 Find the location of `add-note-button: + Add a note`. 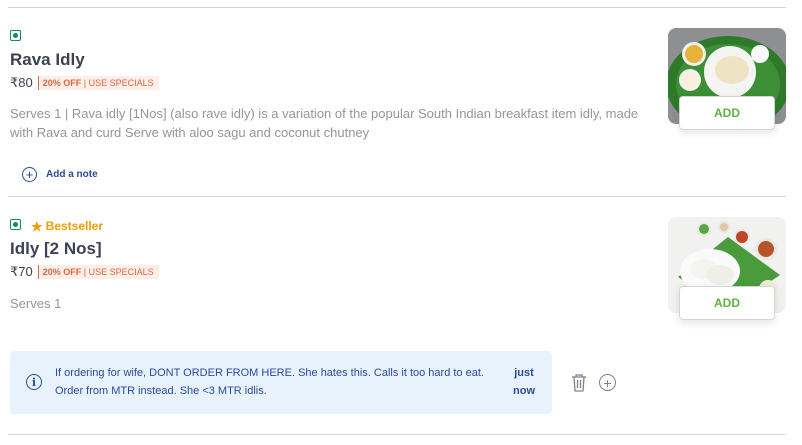

add-note-button: + Add a note is located at coordinates (60, 174).